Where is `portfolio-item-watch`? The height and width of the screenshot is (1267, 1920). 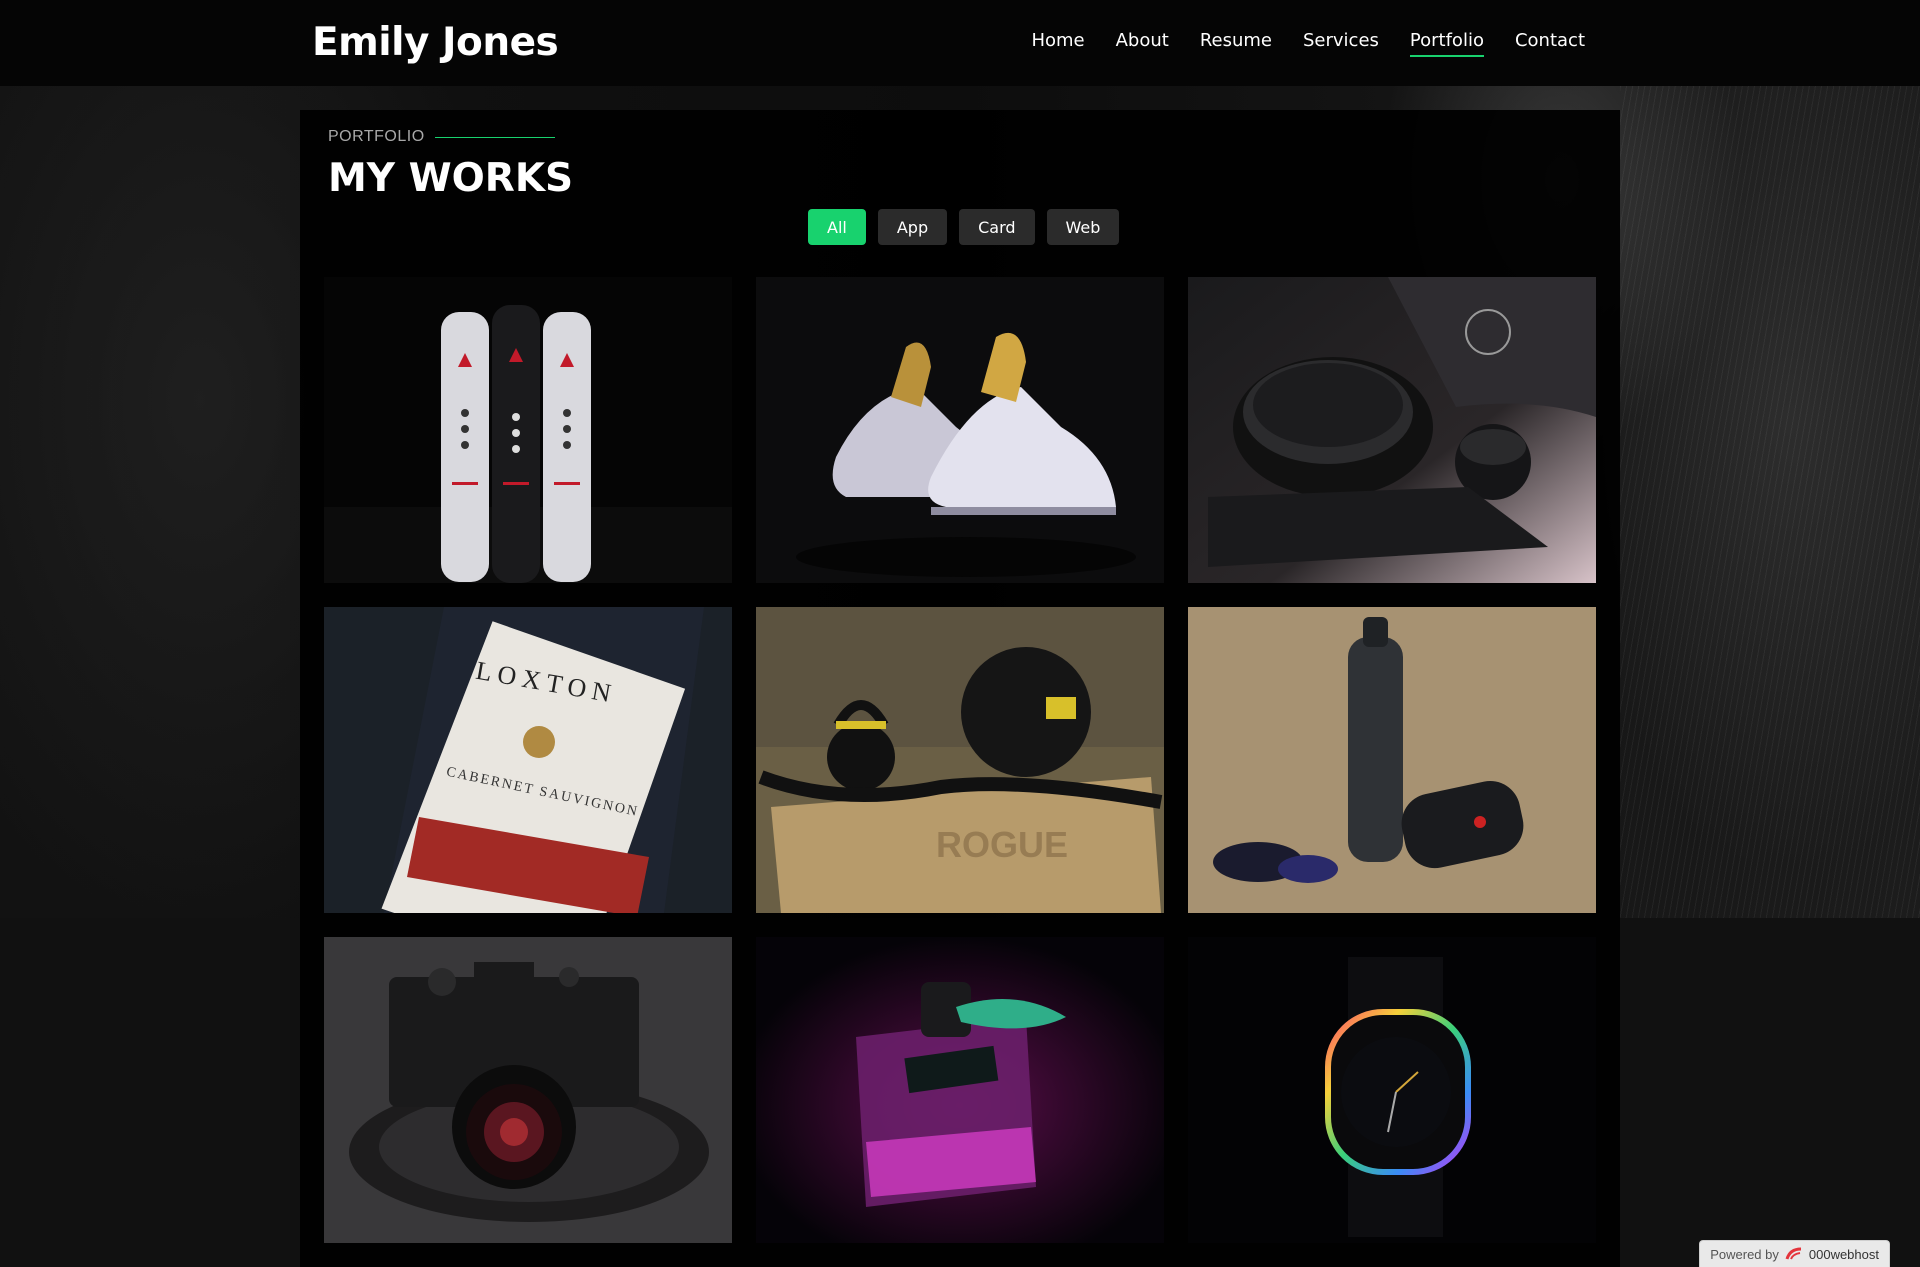
portfolio-item-watch is located at coordinates (1392, 1090).